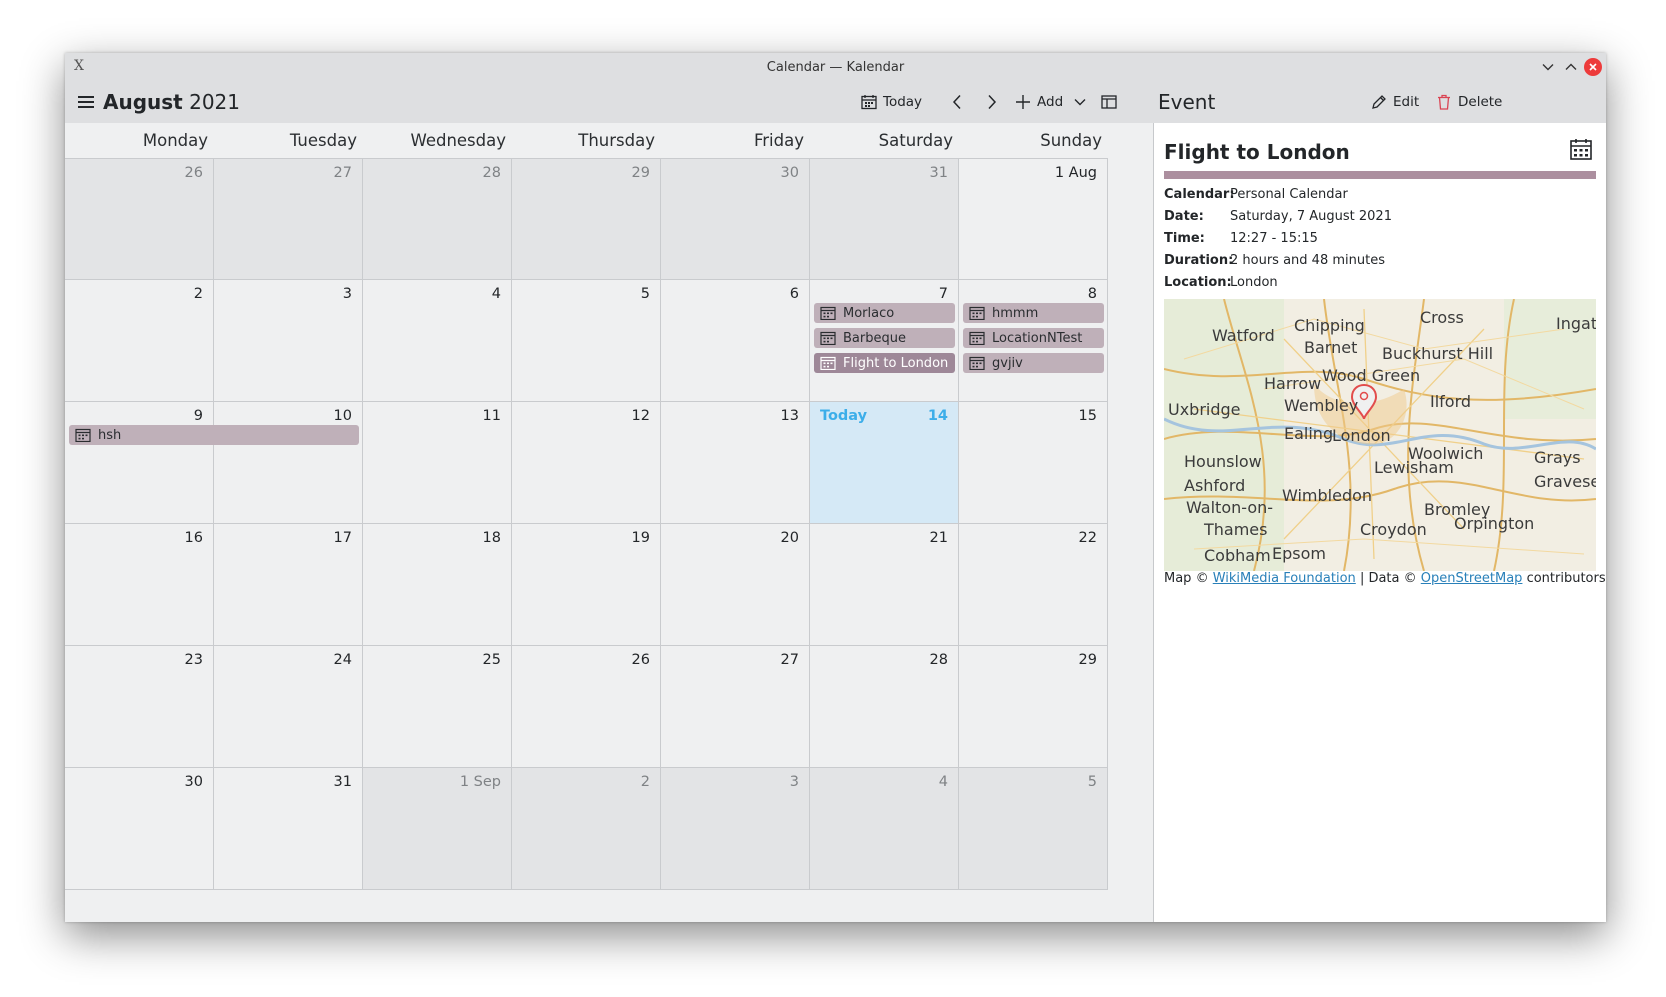  What do you see at coordinates (139, 463) in the screenshot?
I see `day-cell: 9` at bounding box center [139, 463].